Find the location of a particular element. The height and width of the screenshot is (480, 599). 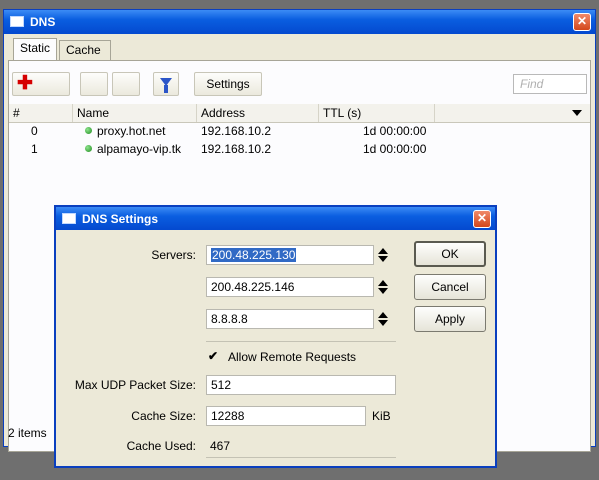

server-value-2: 200.48.225.146 is located at coordinates (253, 287).